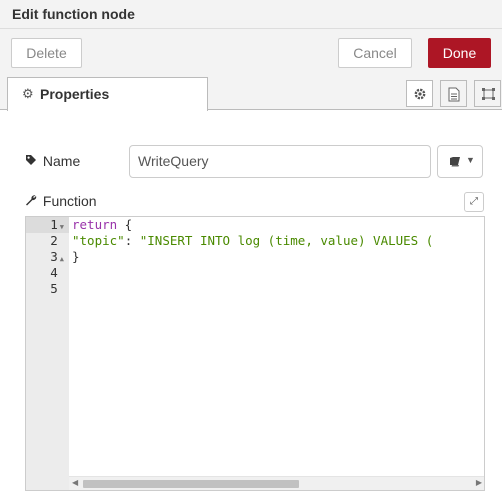 The height and width of the screenshot is (499, 502). I want to click on dialog-toolbar: Delete Cancel Done, so click(251, 53).